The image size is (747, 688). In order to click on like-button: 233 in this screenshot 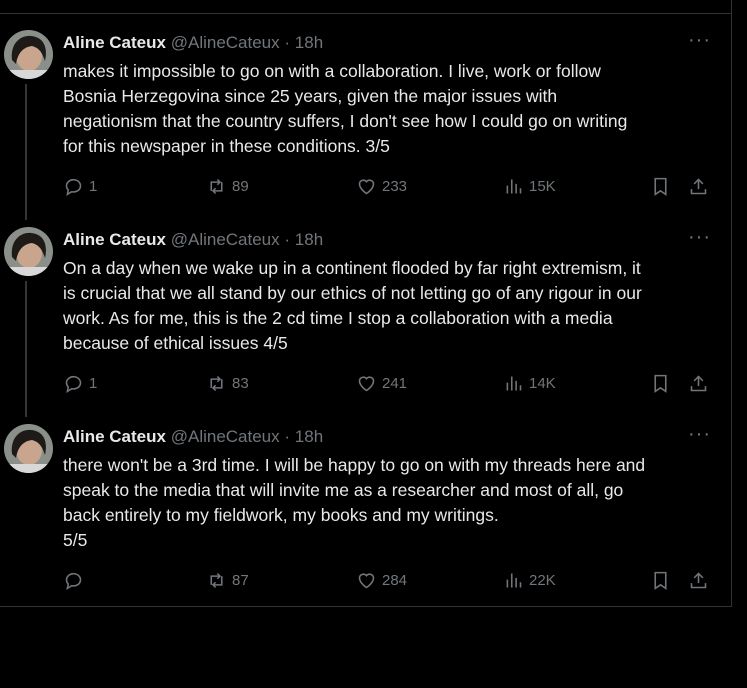, I will do `click(381, 186)`.